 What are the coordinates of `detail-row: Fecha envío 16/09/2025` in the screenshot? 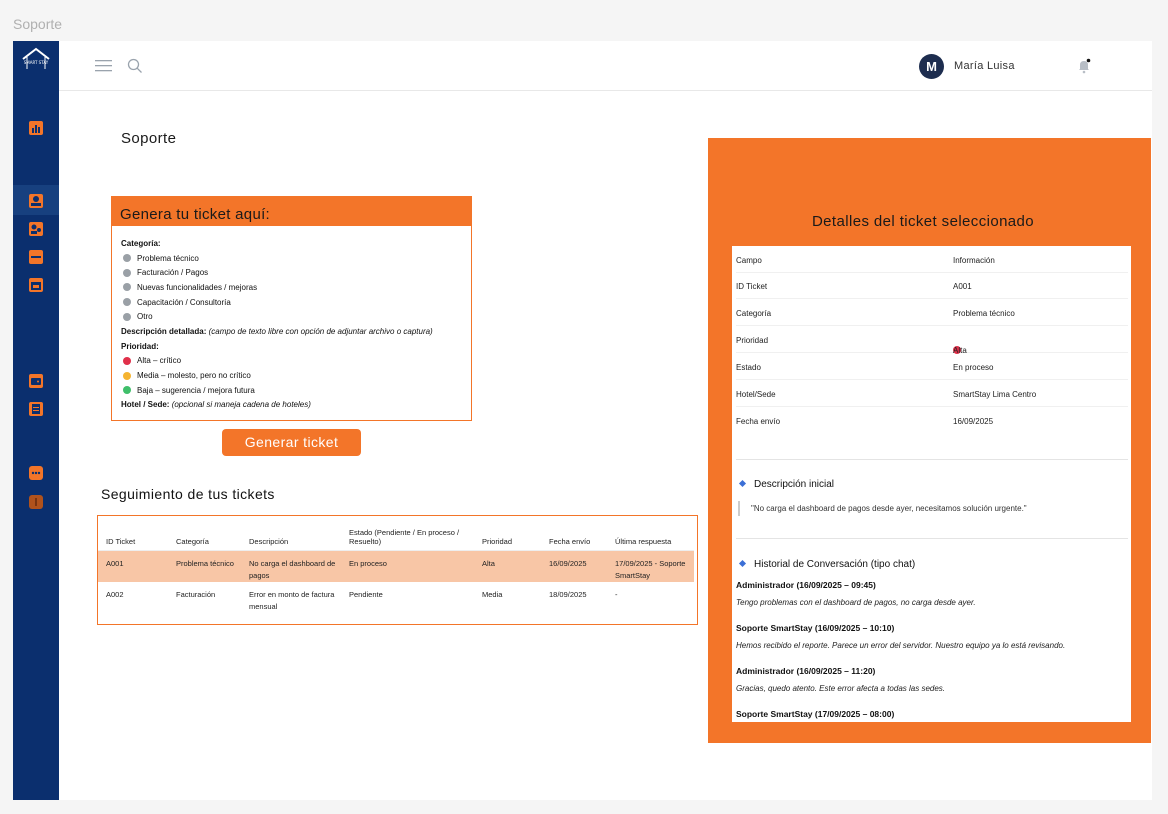 It's located at (932, 420).